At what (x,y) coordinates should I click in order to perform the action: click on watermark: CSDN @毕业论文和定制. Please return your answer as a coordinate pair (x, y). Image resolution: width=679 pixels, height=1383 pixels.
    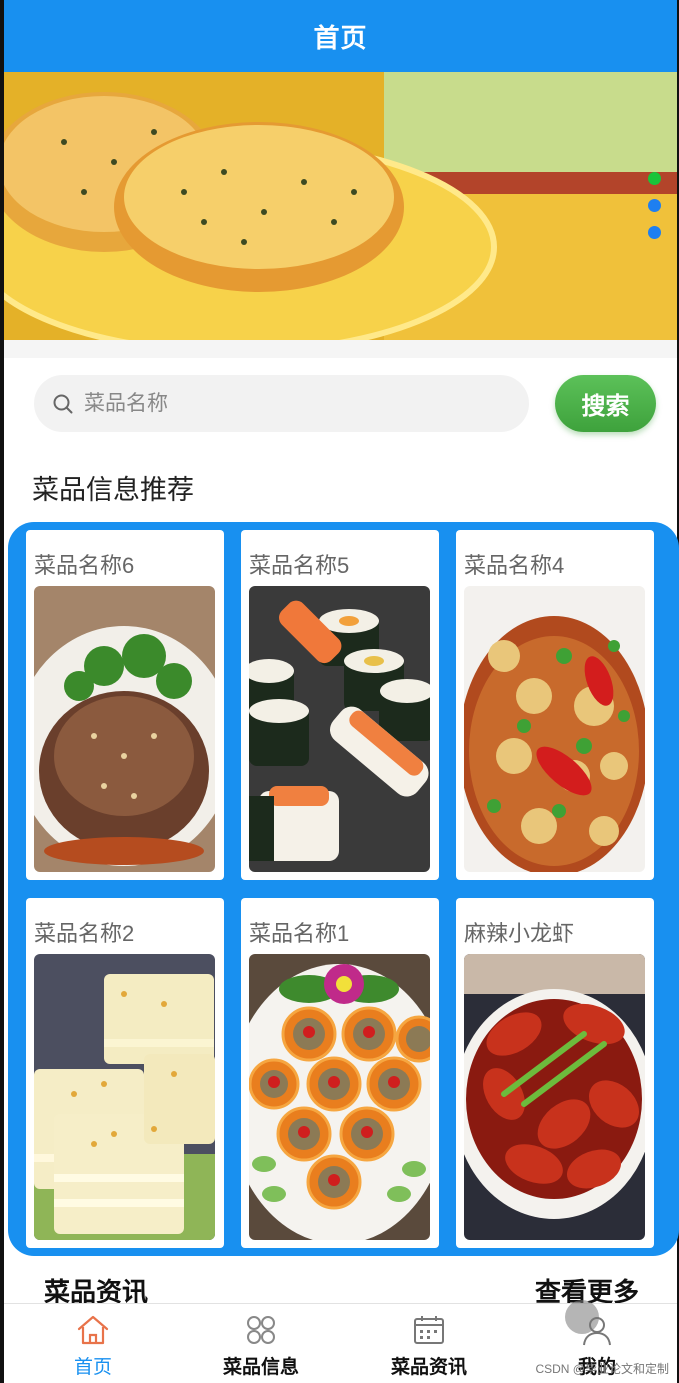
    Looking at the image, I should click on (602, 1369).